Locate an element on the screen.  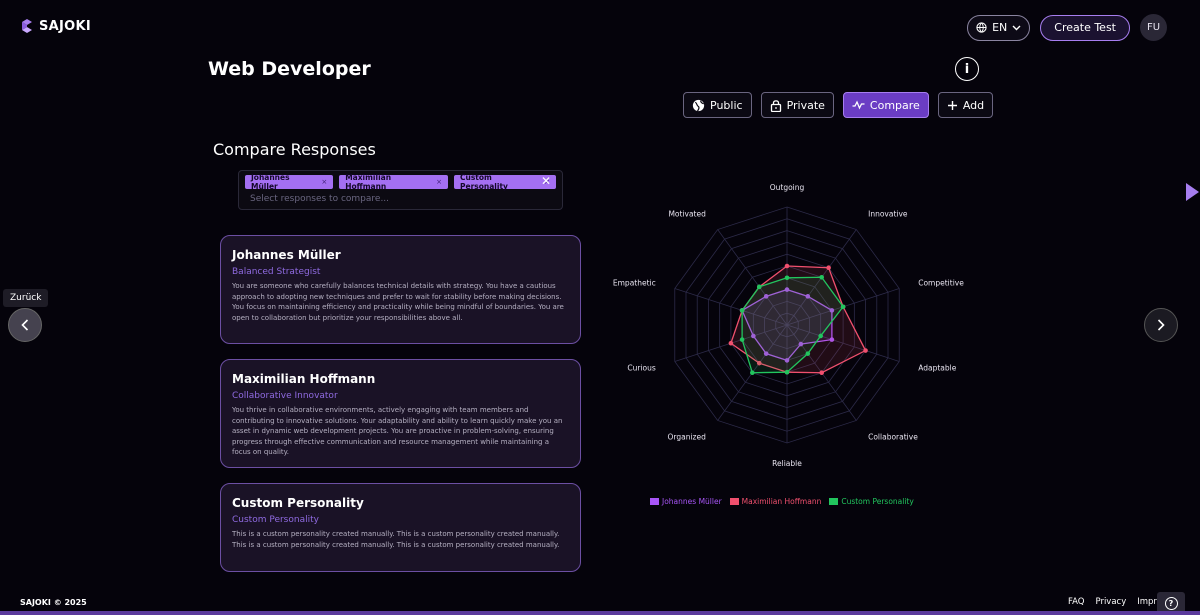
axis-label-competitive: Competitive is located at coordinates (941, 282).